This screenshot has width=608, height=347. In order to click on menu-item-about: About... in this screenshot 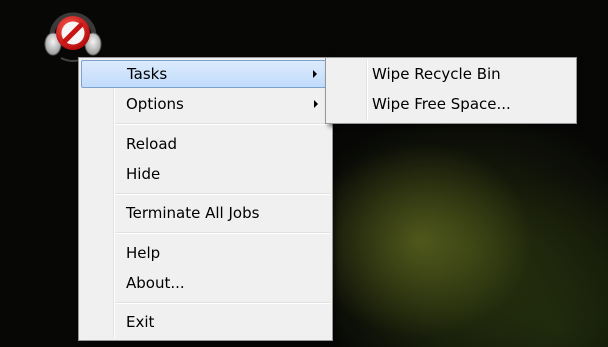, I will do `click(205, 283)`.